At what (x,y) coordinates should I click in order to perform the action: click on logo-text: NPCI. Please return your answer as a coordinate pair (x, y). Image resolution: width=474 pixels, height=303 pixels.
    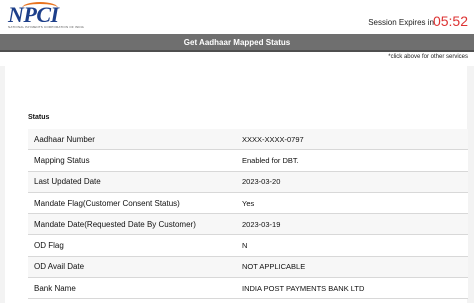
    Looking at the image, I should click on (33, 14).